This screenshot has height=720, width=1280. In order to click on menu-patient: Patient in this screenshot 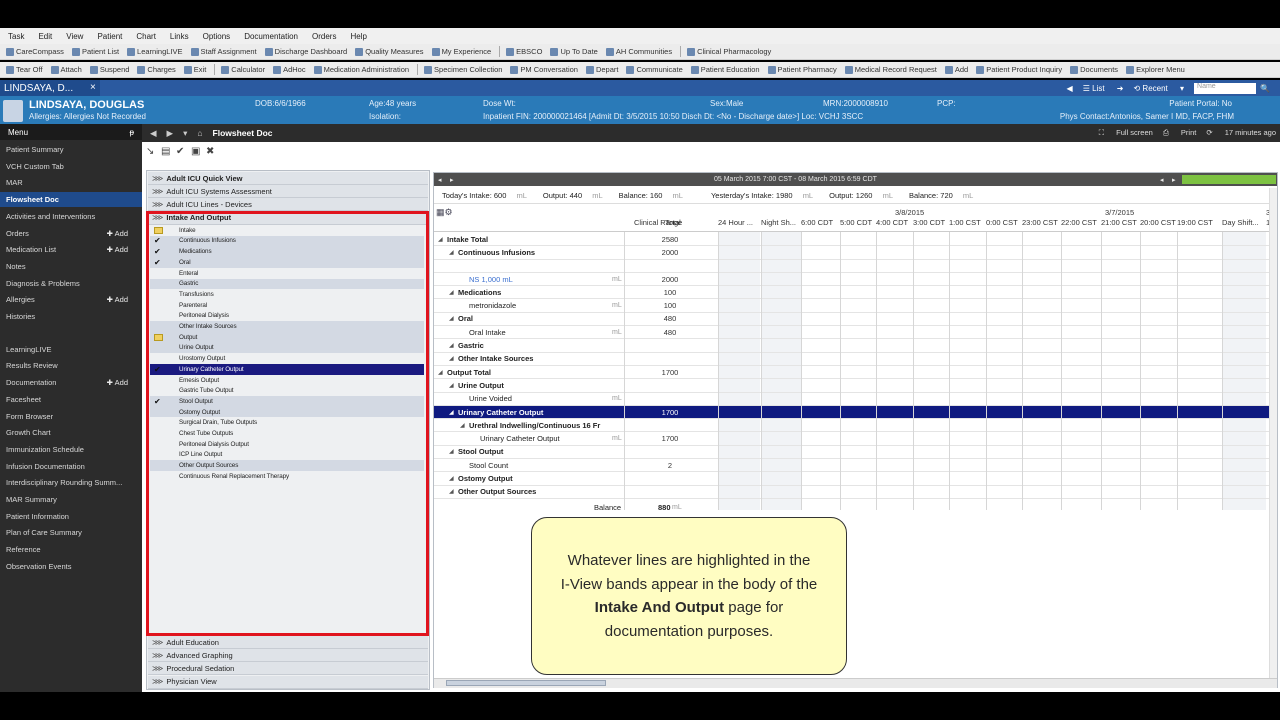, I will do `click(109, 36)`.